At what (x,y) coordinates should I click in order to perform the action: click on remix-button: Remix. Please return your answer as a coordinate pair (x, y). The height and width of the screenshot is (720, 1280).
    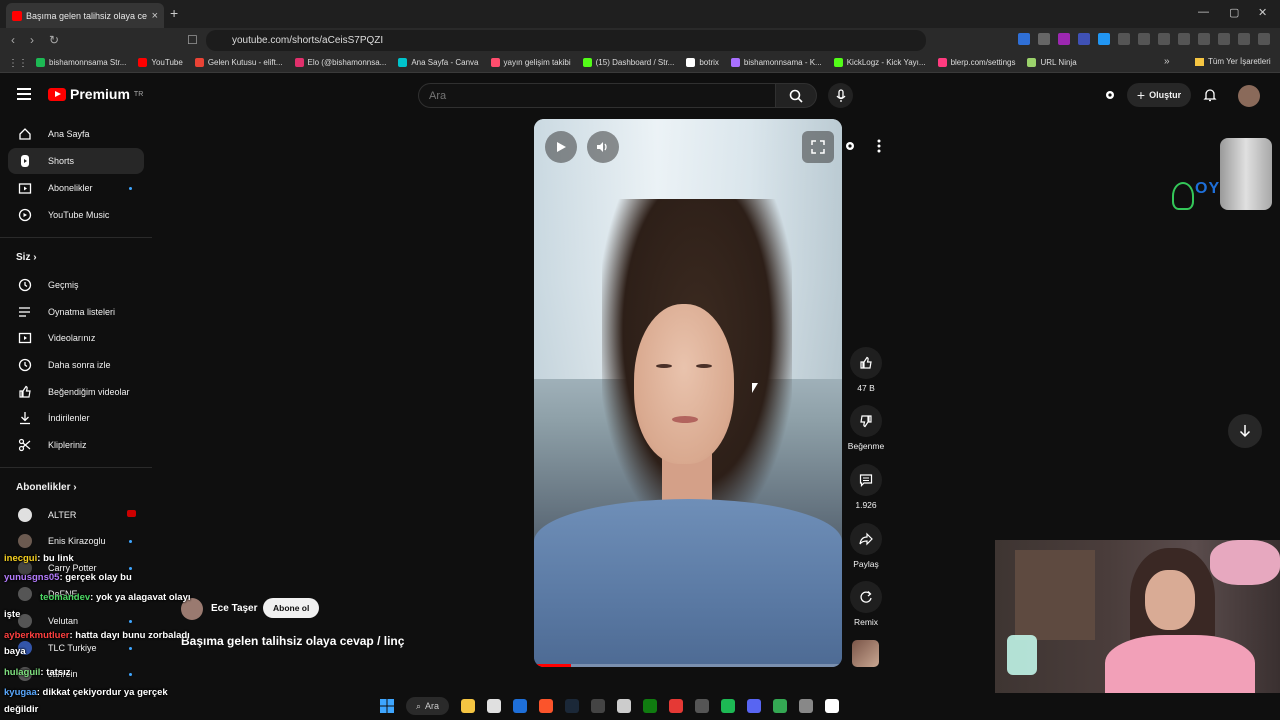
    Looking at the image, I should click on (866, 604).